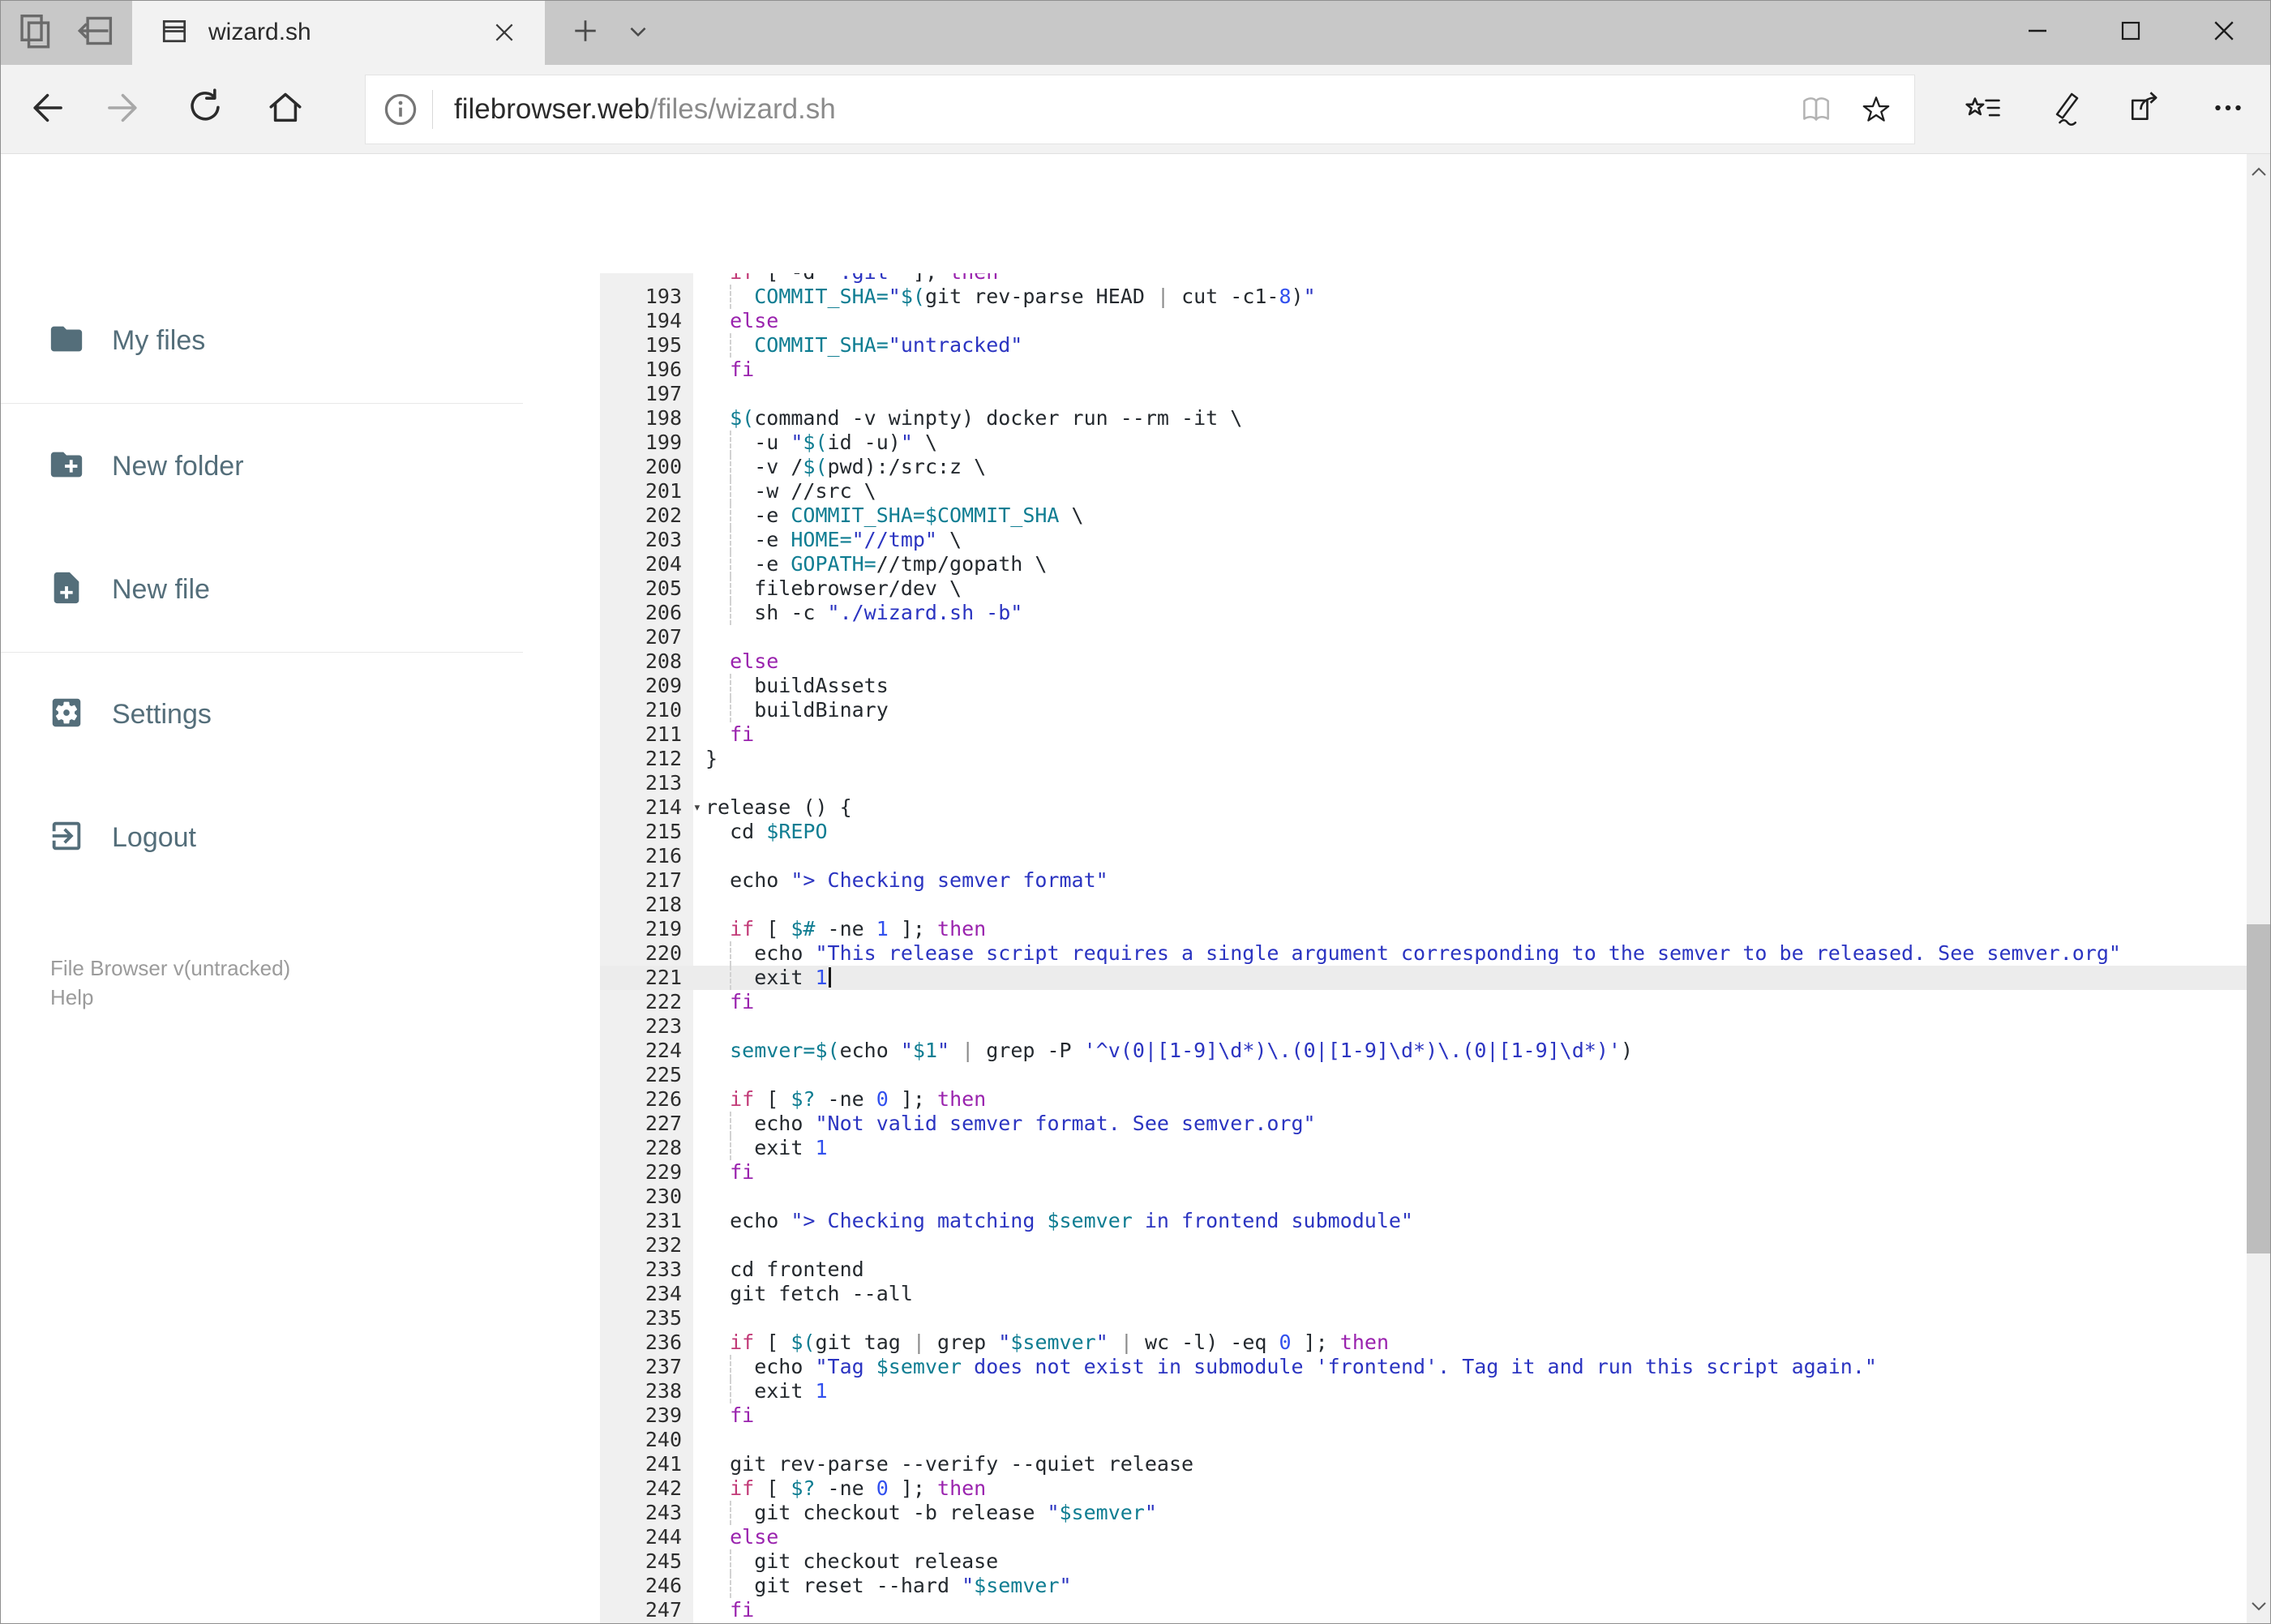 Image resolution: width=2271 pixels, height=1624 pixels. What do you see at coordinates (1423, 1440) in the screenshot?
I see `code-line: 240` at bounding box center [1423, 1440].